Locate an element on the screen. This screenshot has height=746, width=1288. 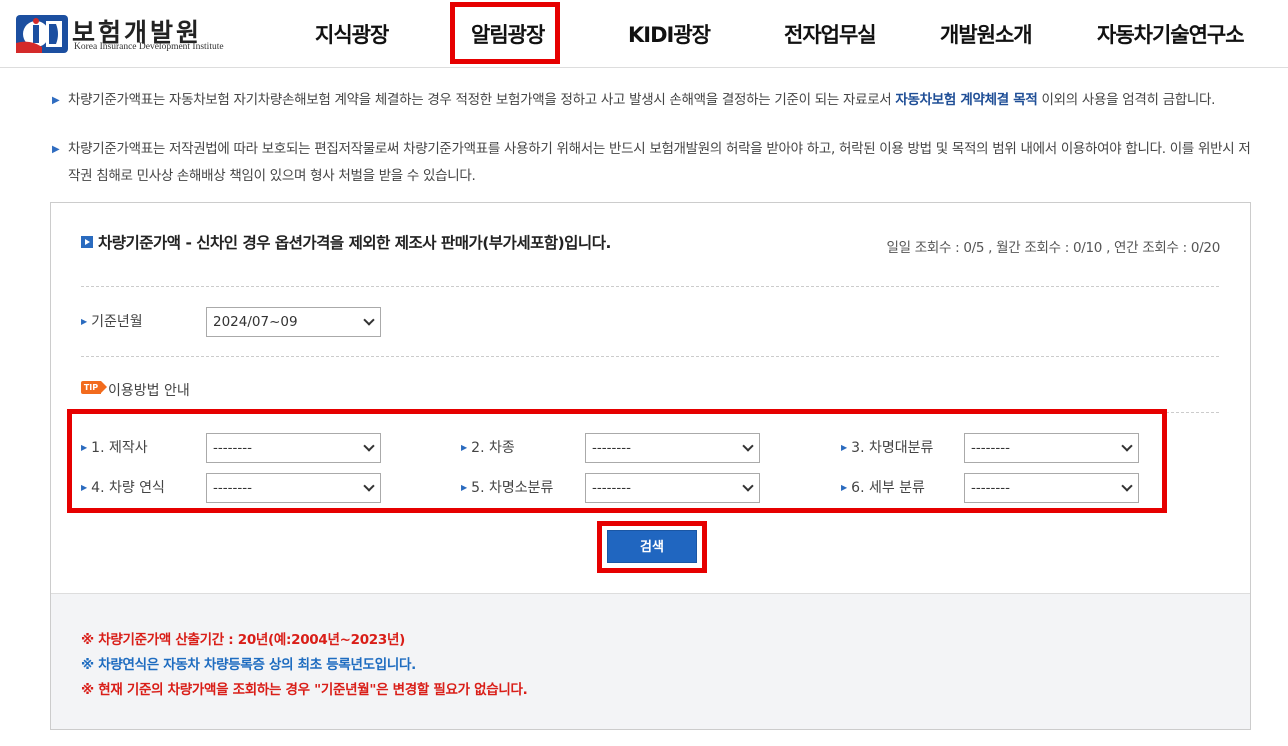
kidi-logo-icon is located at coordinates (42, 34).